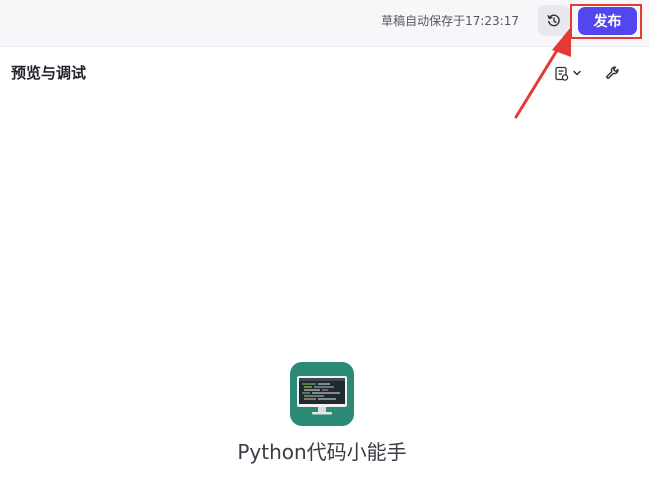  Describe the element at coordinates (450, 21) in the screenshot. I see `autosave-status: 草稿自动保存于17:23:17` at that location.